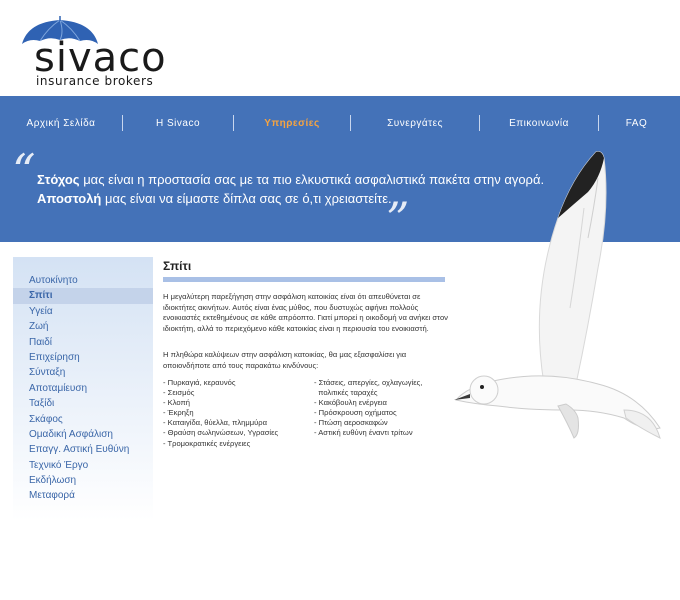 This screenshot has height=600, width=680. What do you see at coordinates (304, 279) in the screenshot?
I see `title-underline` at bounding box center [304, 279].